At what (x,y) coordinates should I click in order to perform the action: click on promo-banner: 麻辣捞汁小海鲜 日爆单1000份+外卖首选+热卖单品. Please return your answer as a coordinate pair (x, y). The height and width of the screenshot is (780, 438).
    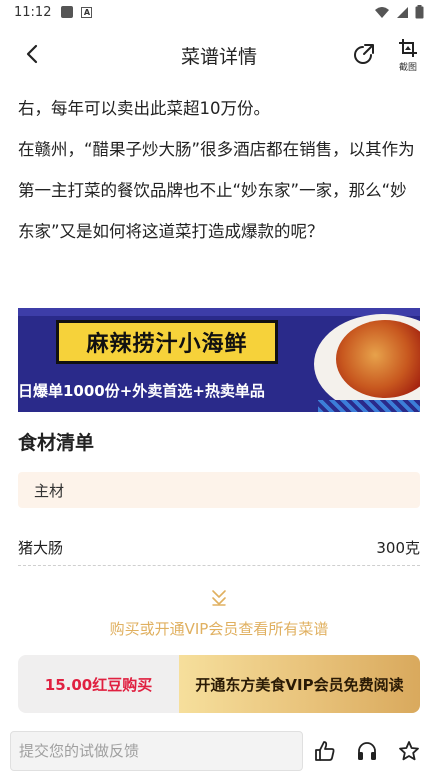
    Looking at the image, I should click on (219, 360).